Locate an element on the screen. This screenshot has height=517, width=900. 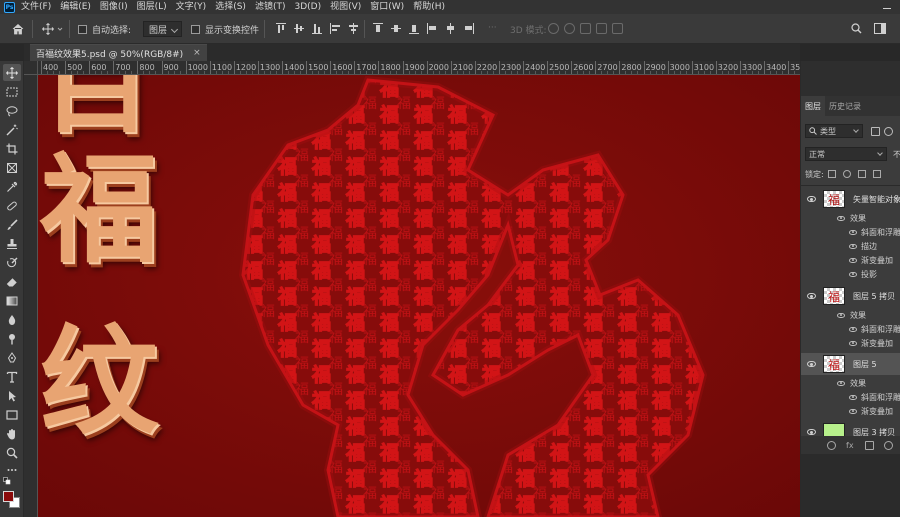
menu-select: 选择(S) is located at coordinates (230, 7).